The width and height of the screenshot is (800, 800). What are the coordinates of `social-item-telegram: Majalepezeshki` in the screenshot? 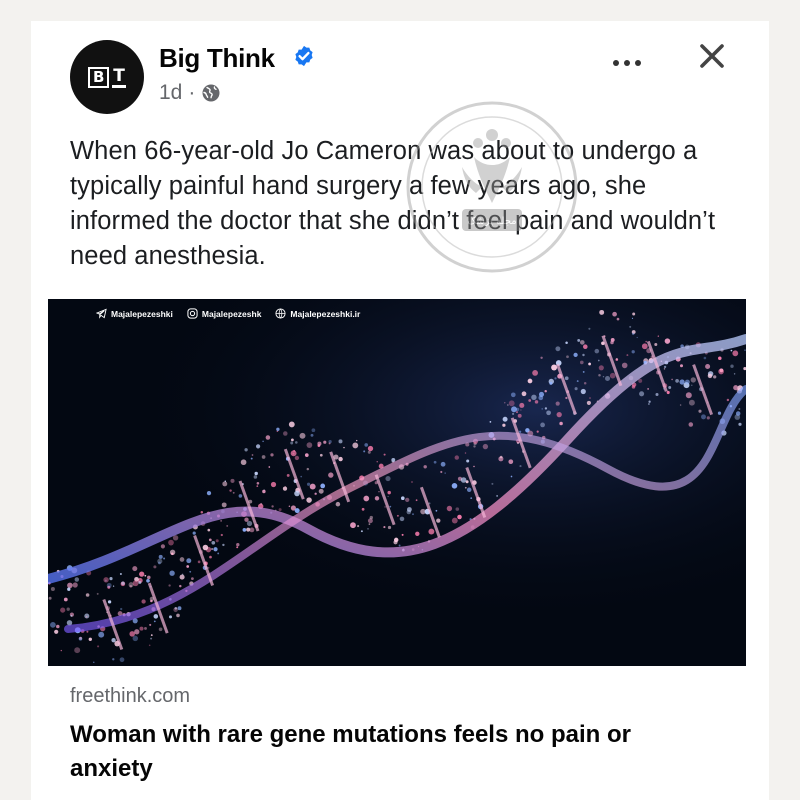 It's located at (134, 313).